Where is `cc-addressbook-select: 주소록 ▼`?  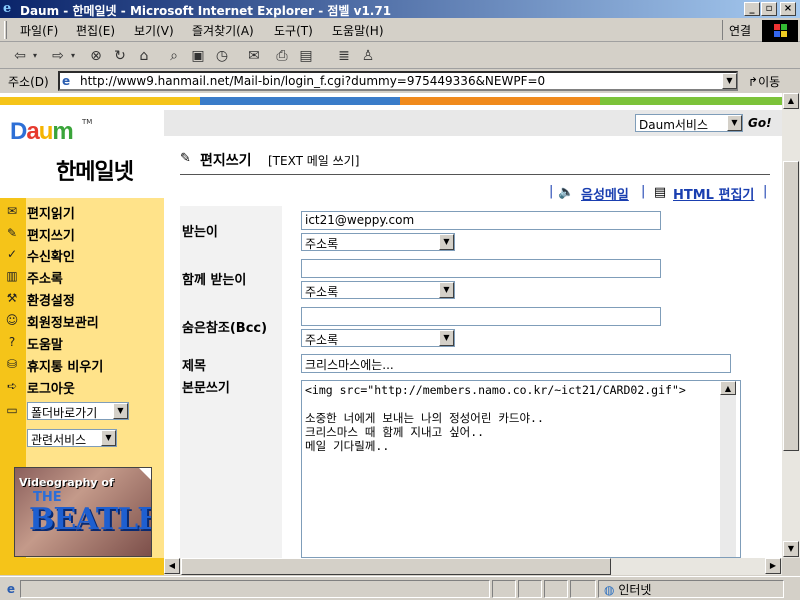
cc-addressbook-select: 주소록 ▼ is located at coordinates (378, 290).